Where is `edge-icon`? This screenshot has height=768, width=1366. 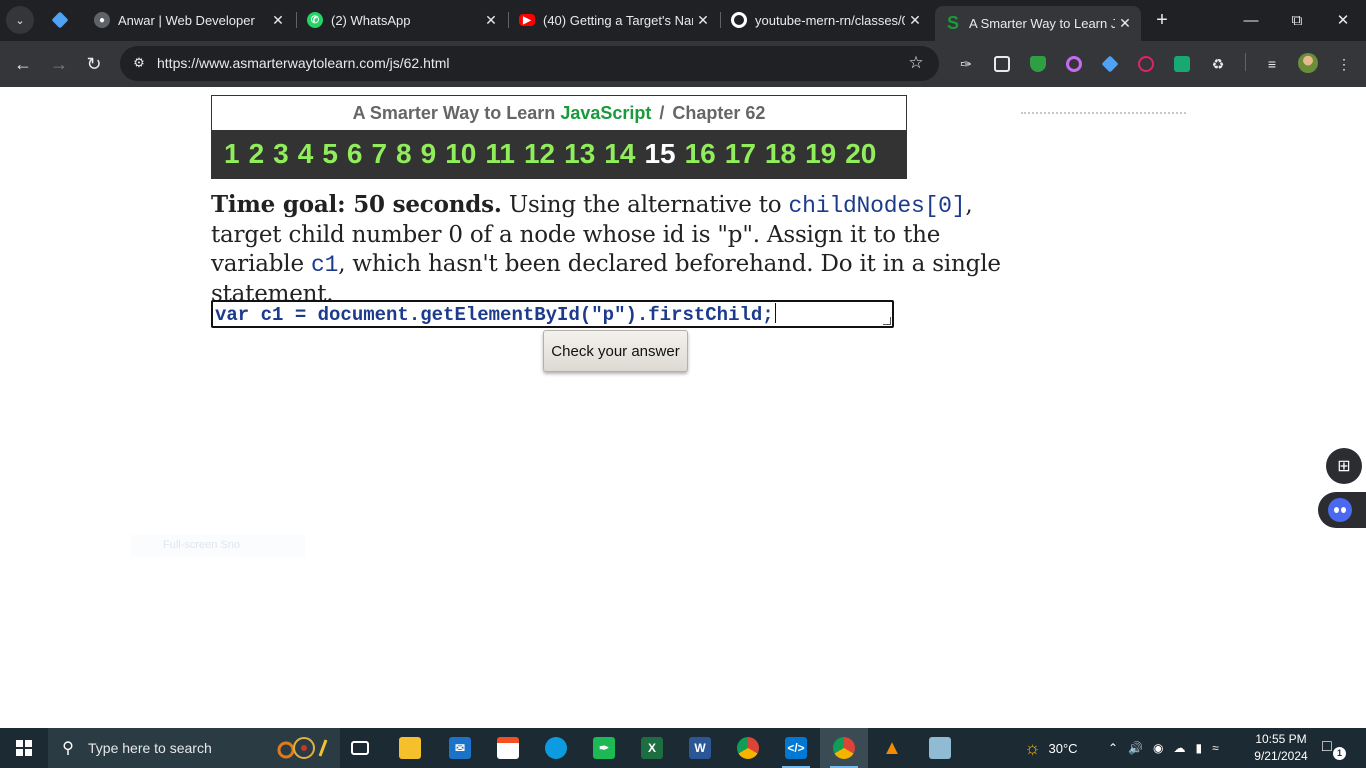 edge-icon is located at coordinates (556, 748).